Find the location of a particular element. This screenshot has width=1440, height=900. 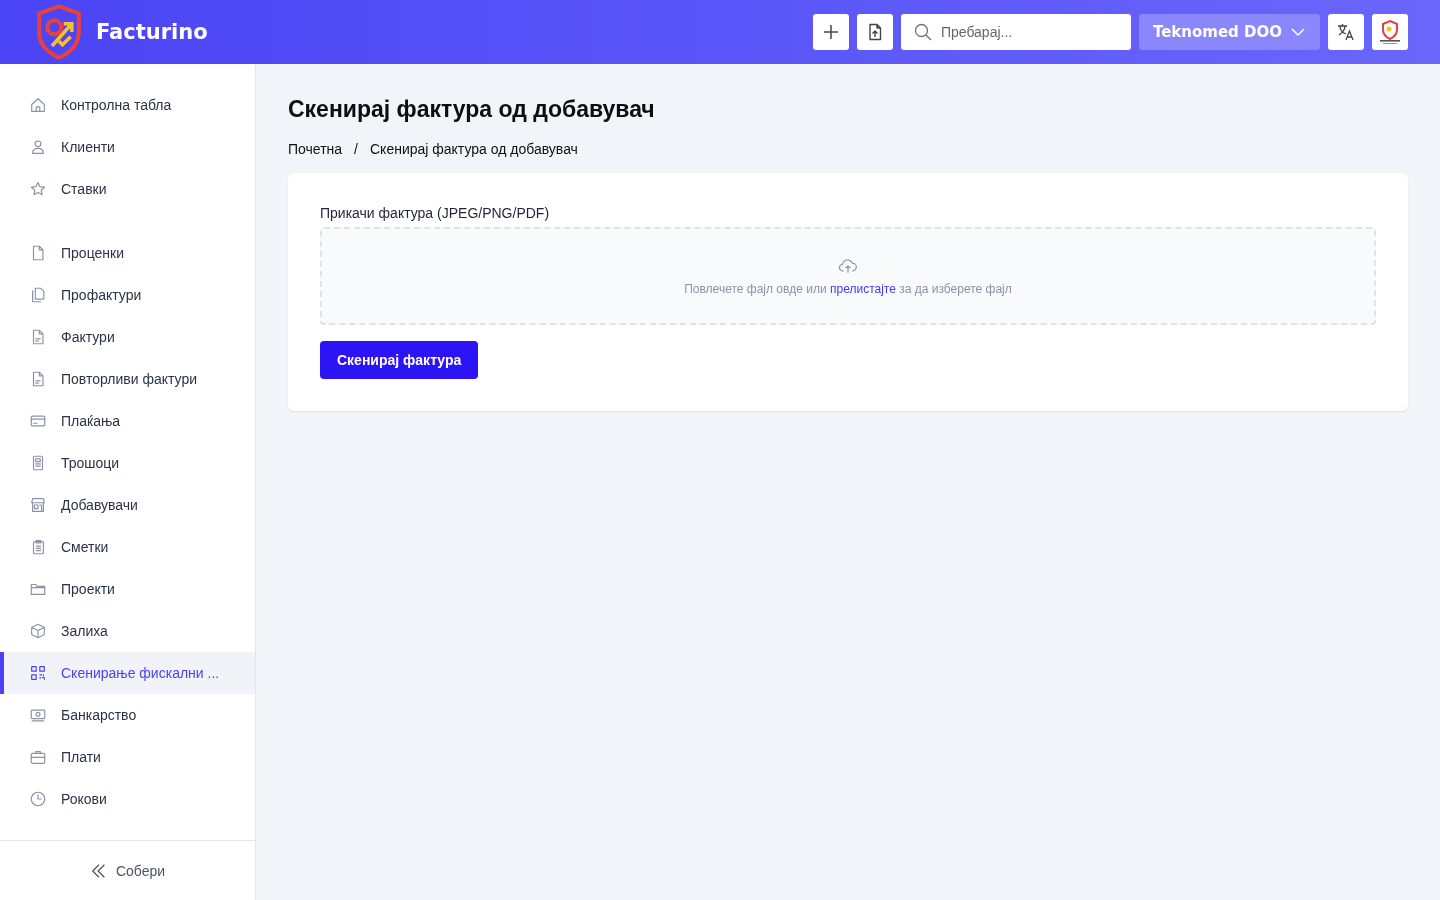

sidebar-item: Ставки is located at coordinates (127, 189).